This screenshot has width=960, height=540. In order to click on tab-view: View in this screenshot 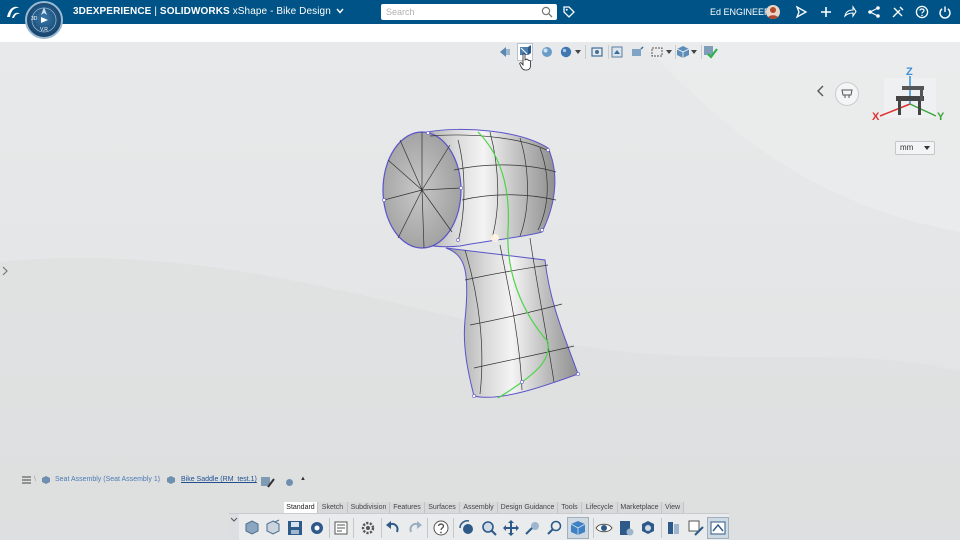, I will do `click(673, 507)`.